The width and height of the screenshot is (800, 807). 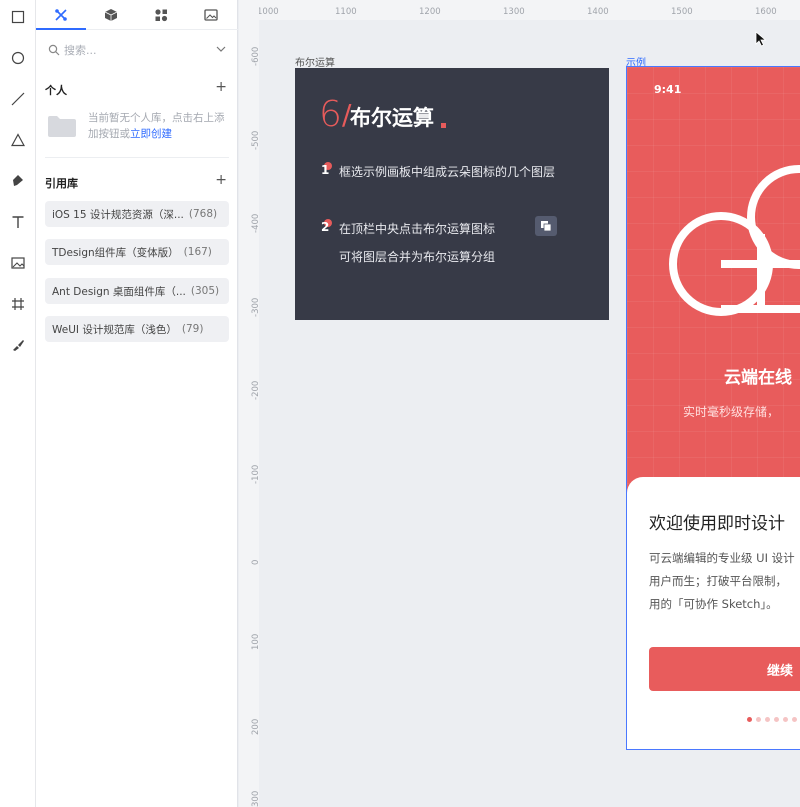 What do you see at coordinates (62, 126) in the screenshot?
I see `folder-icon` at bounding box center [62, 126].